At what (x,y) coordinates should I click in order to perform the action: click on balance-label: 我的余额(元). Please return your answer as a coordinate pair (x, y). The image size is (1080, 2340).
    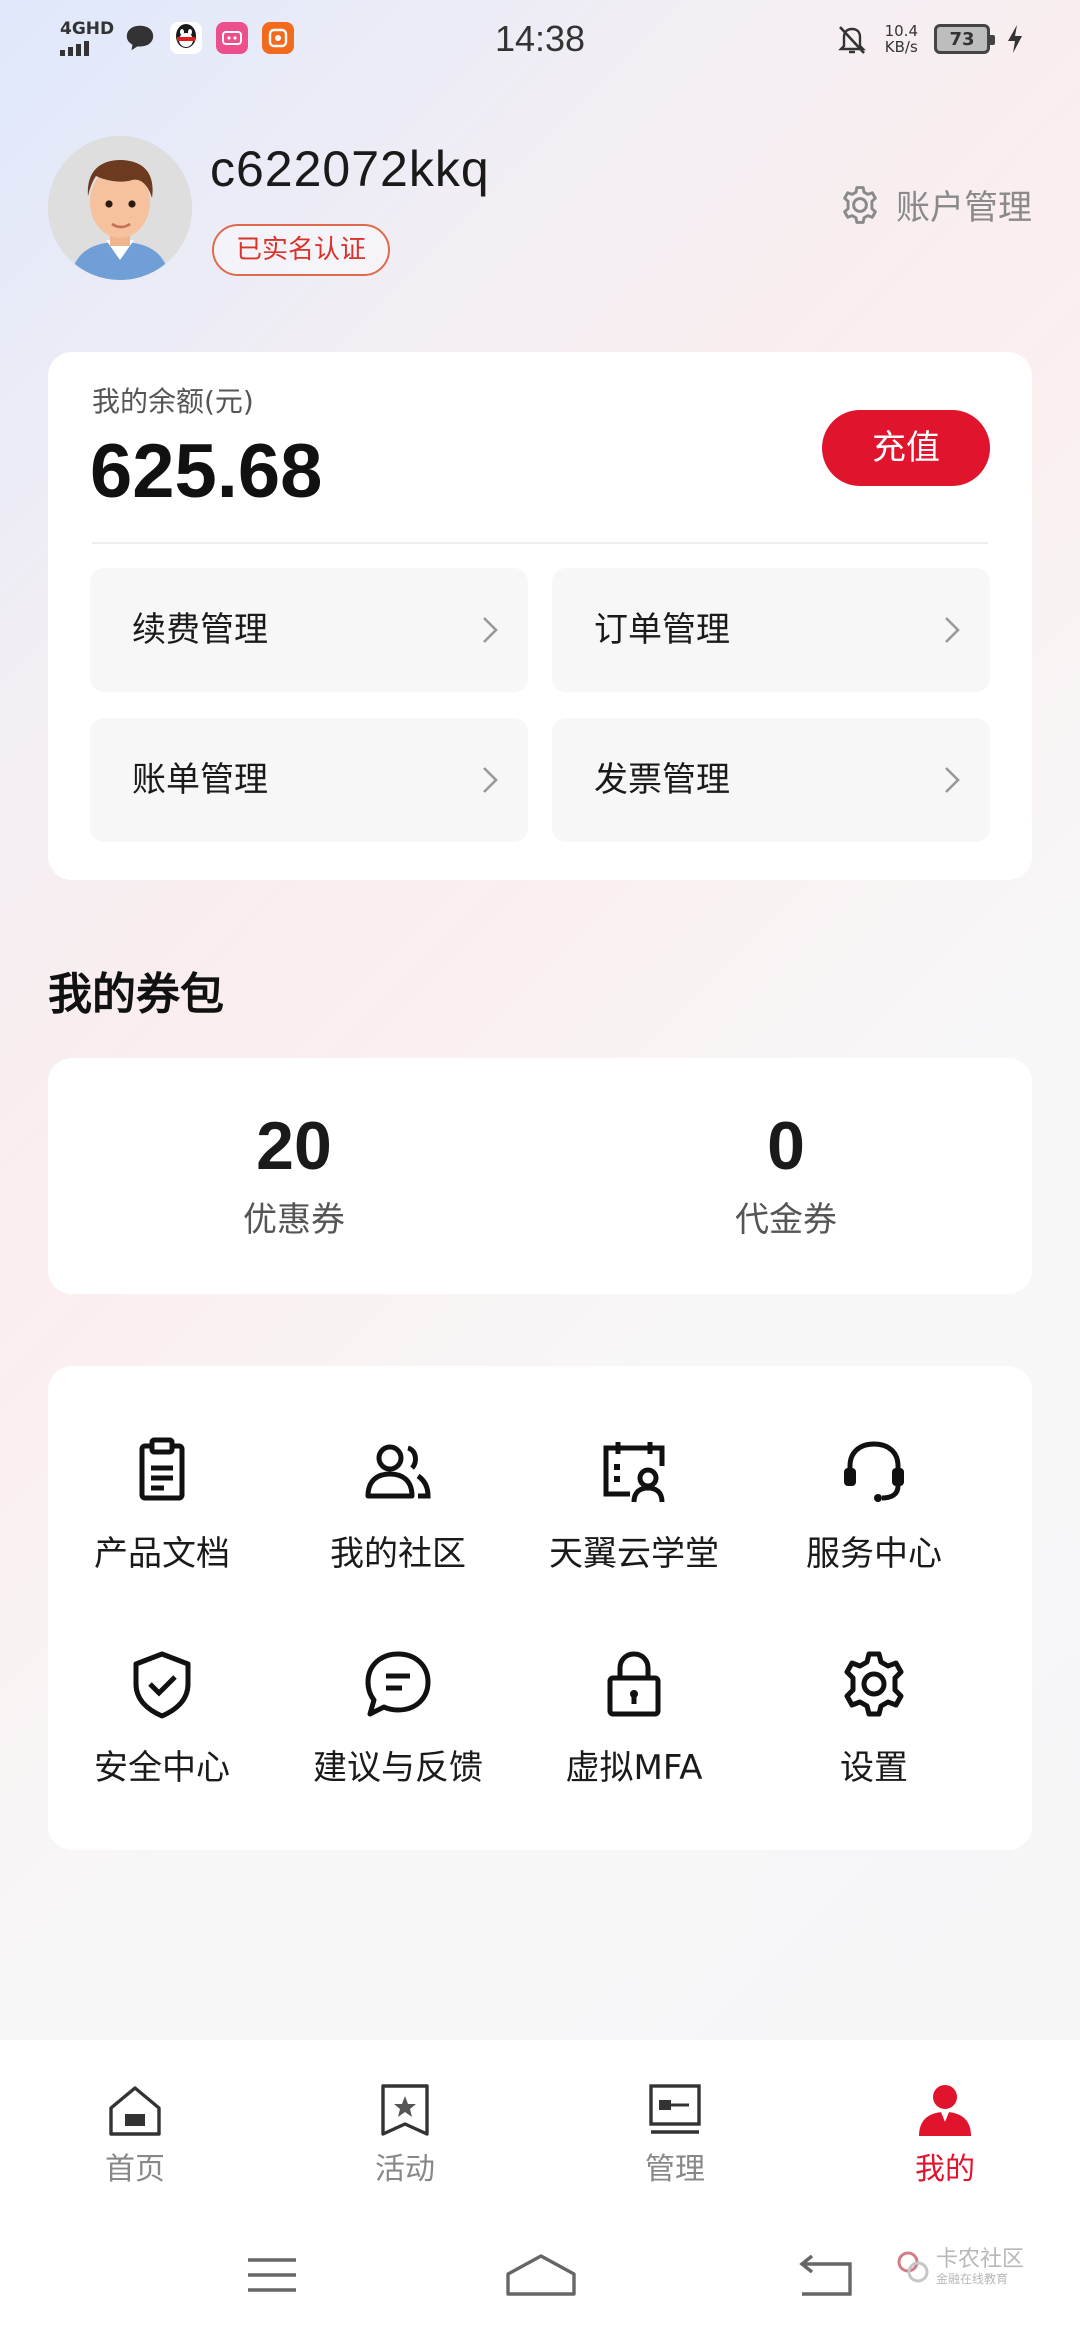
    Looking at the image, I should click on (173, 401).